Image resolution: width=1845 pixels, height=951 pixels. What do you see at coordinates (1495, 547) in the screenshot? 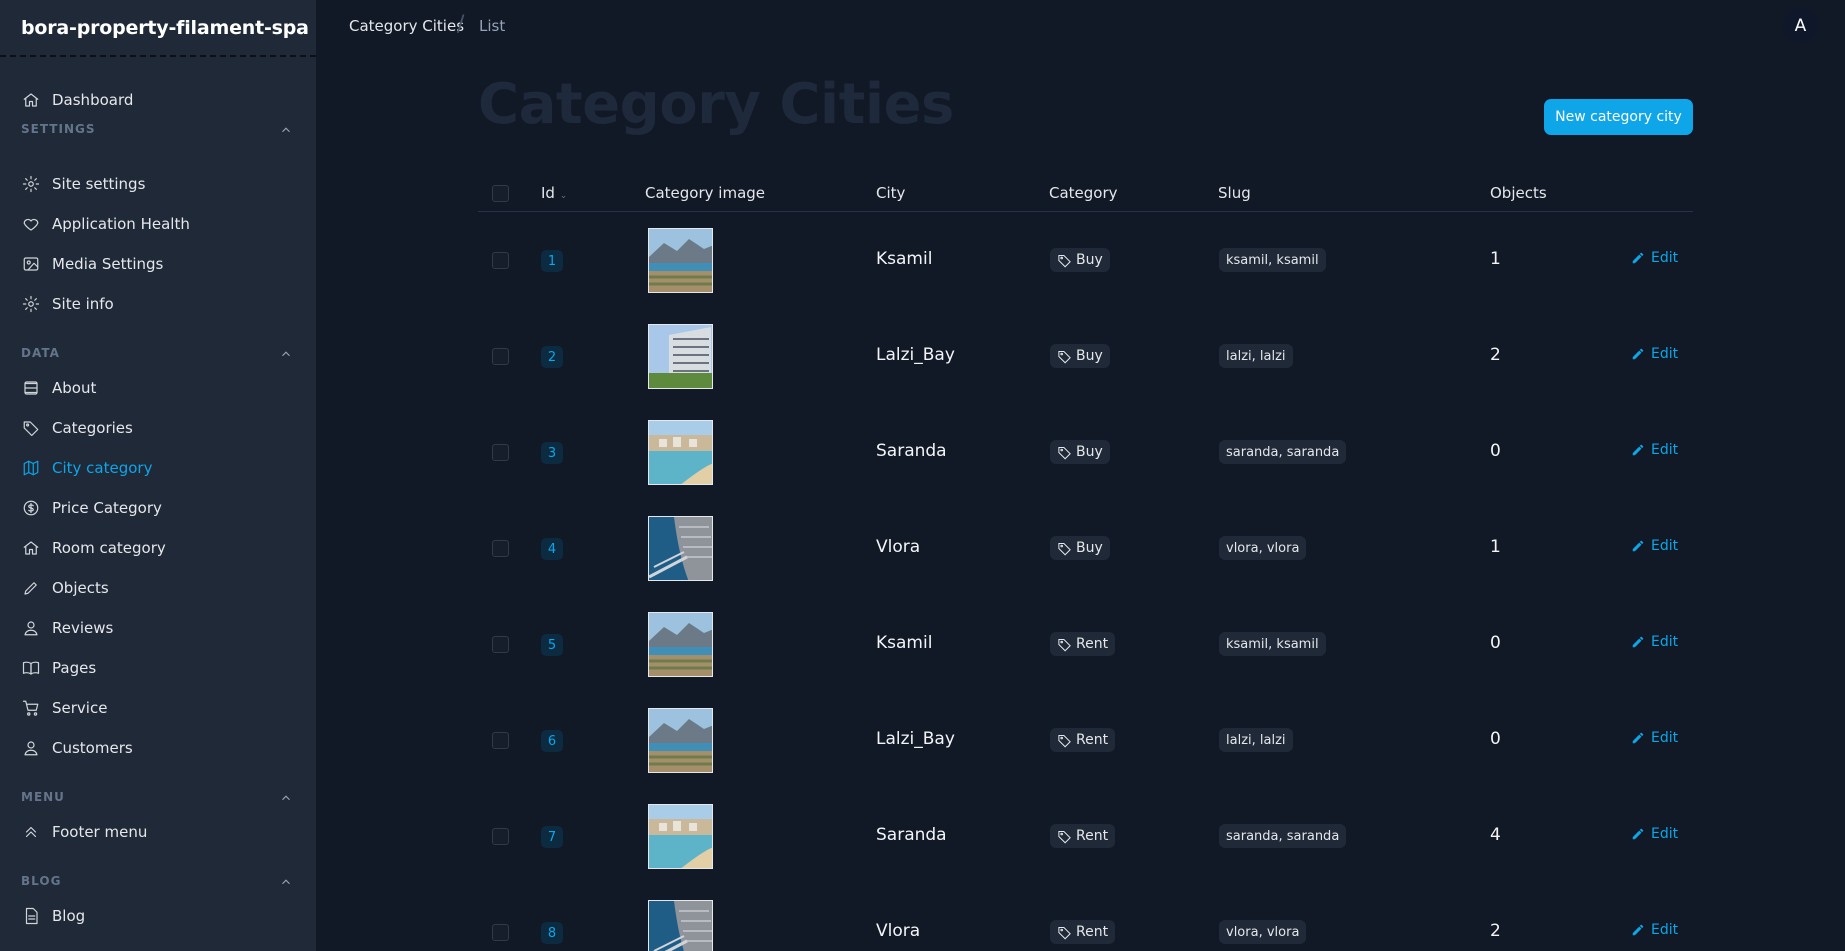
I see `objects-count: 1` at bounding box center [1495, 547].